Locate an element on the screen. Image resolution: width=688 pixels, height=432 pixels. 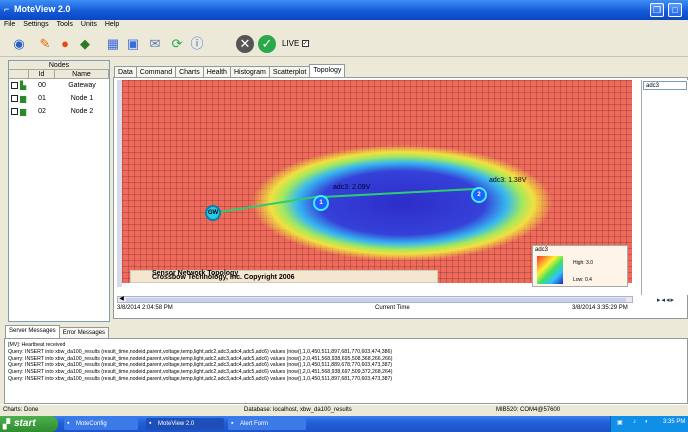
node-name: Gateway is located at coordinates (82, 85).